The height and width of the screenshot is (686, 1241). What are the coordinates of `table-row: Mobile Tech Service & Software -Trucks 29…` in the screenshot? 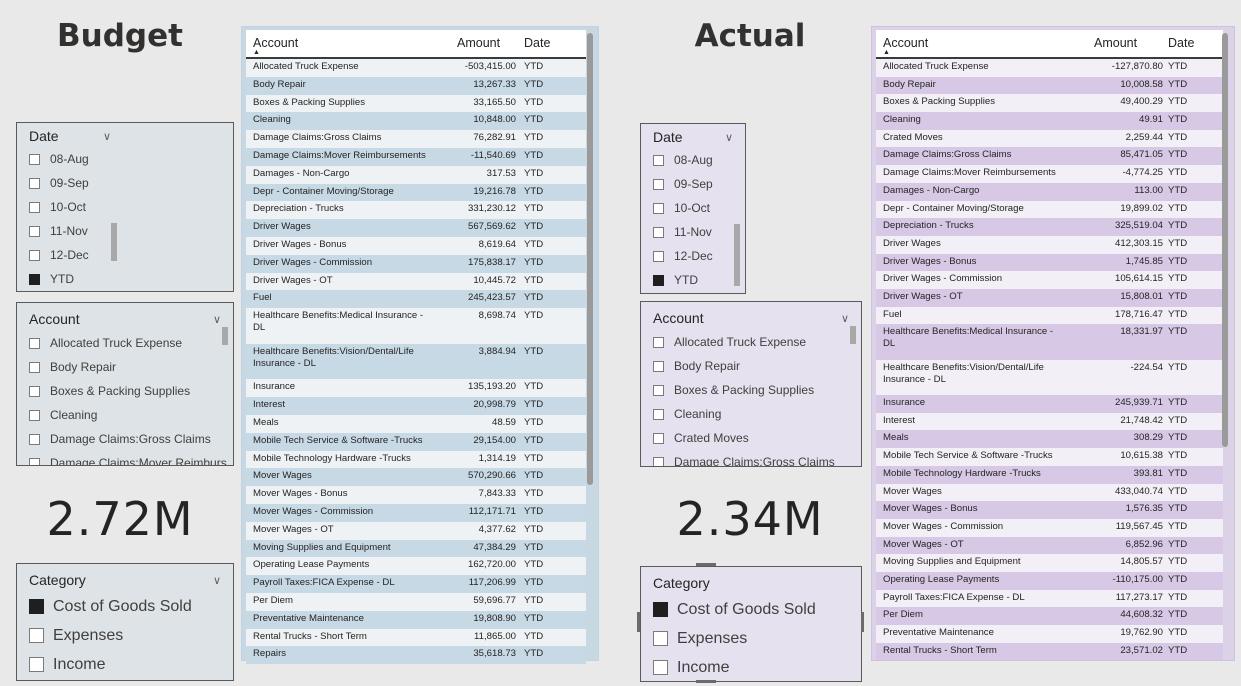 It's located at (416, 441).